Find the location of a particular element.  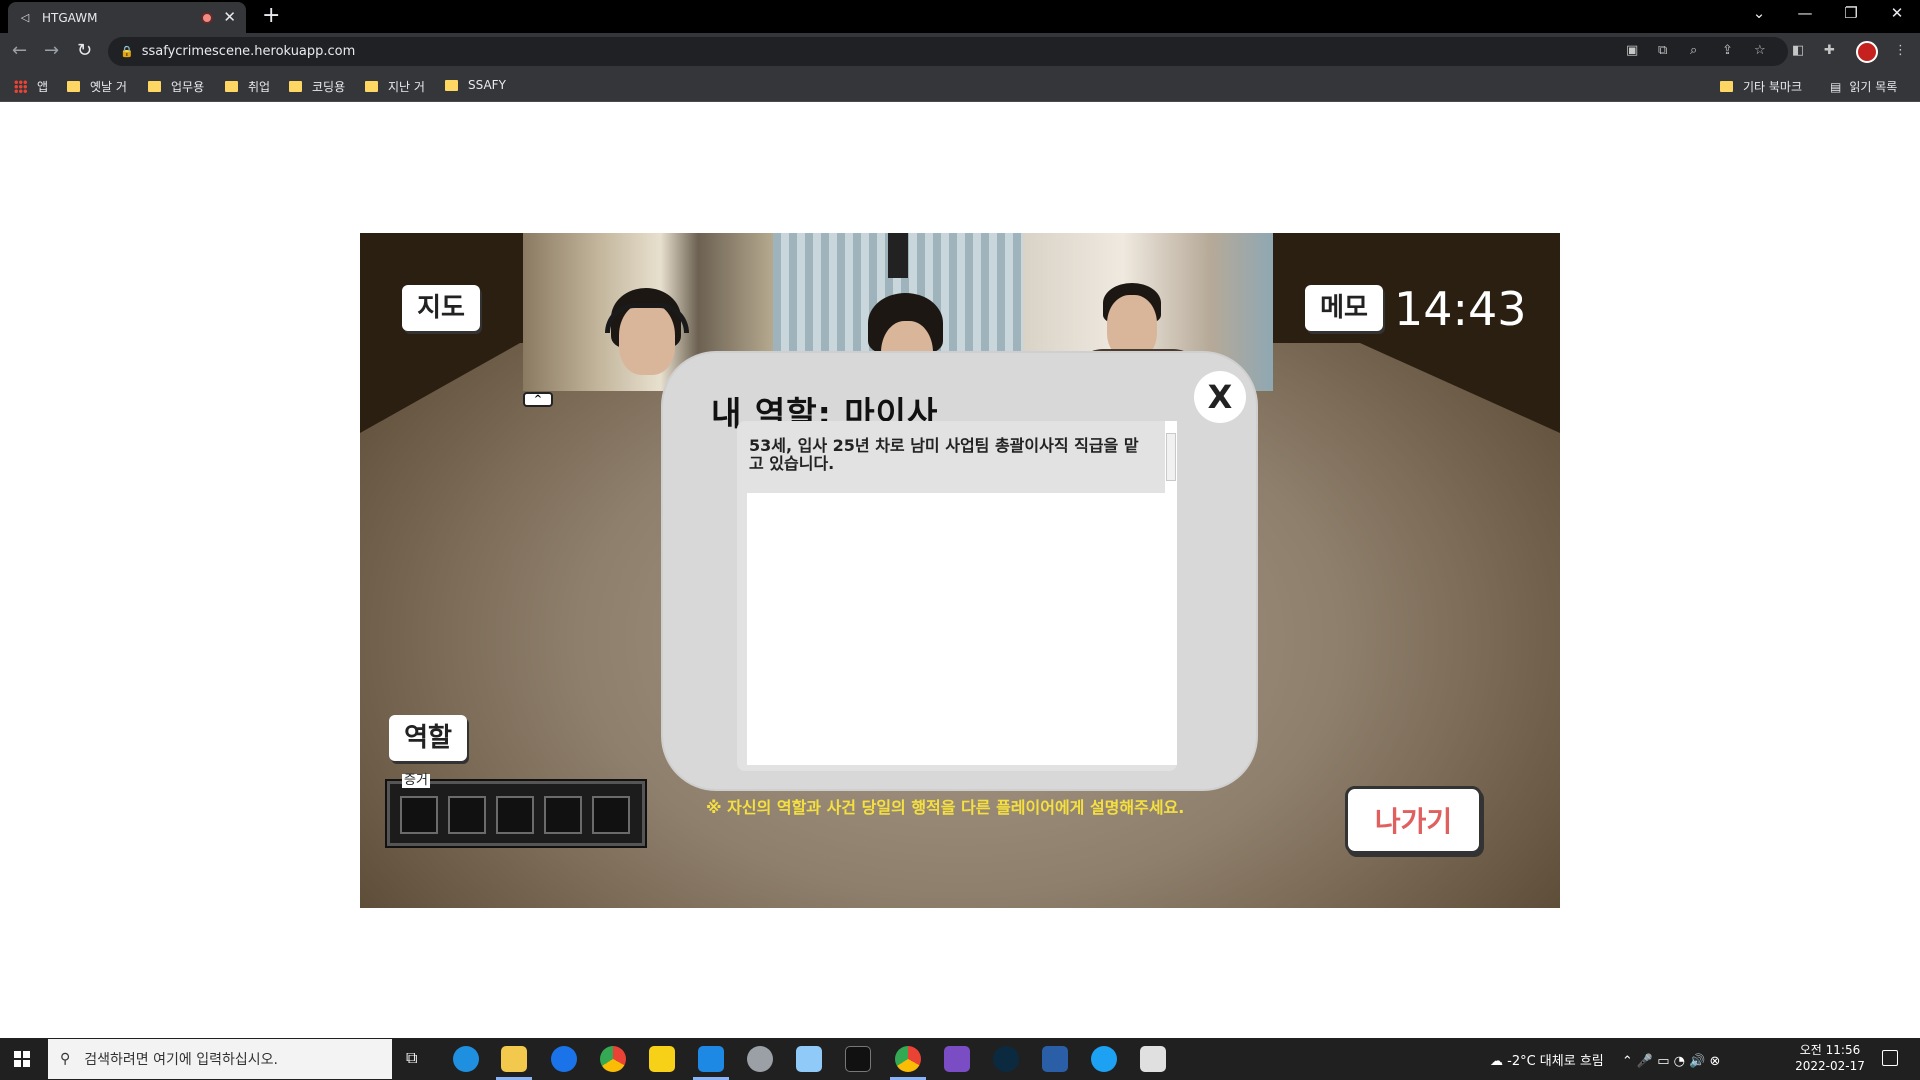

lock-icon: 🔒 is located at coordinates (127, 51).